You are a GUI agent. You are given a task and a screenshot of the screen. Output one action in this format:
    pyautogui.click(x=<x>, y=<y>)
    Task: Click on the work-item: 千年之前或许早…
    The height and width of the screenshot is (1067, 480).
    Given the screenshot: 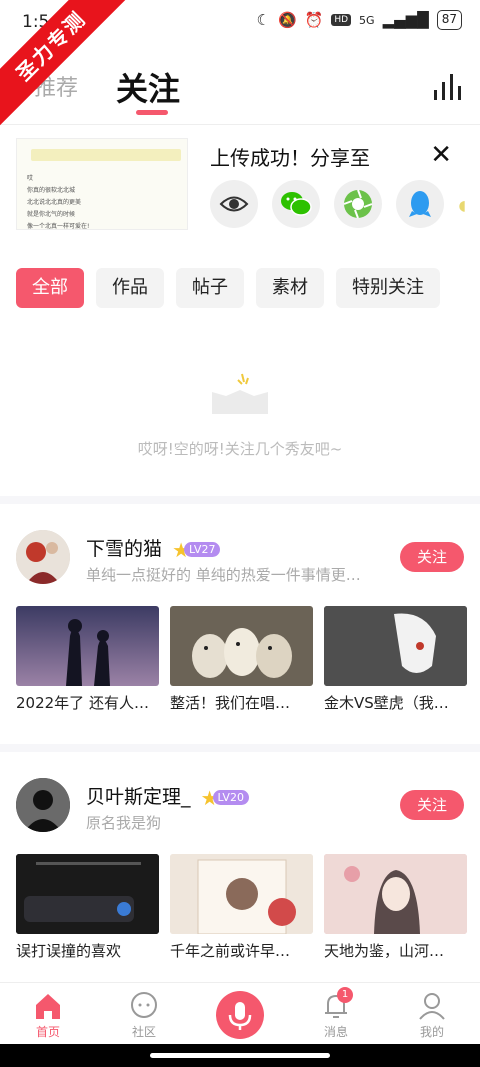 What is the action you would take?
    pyautogui.click(x=241, y=907)
    